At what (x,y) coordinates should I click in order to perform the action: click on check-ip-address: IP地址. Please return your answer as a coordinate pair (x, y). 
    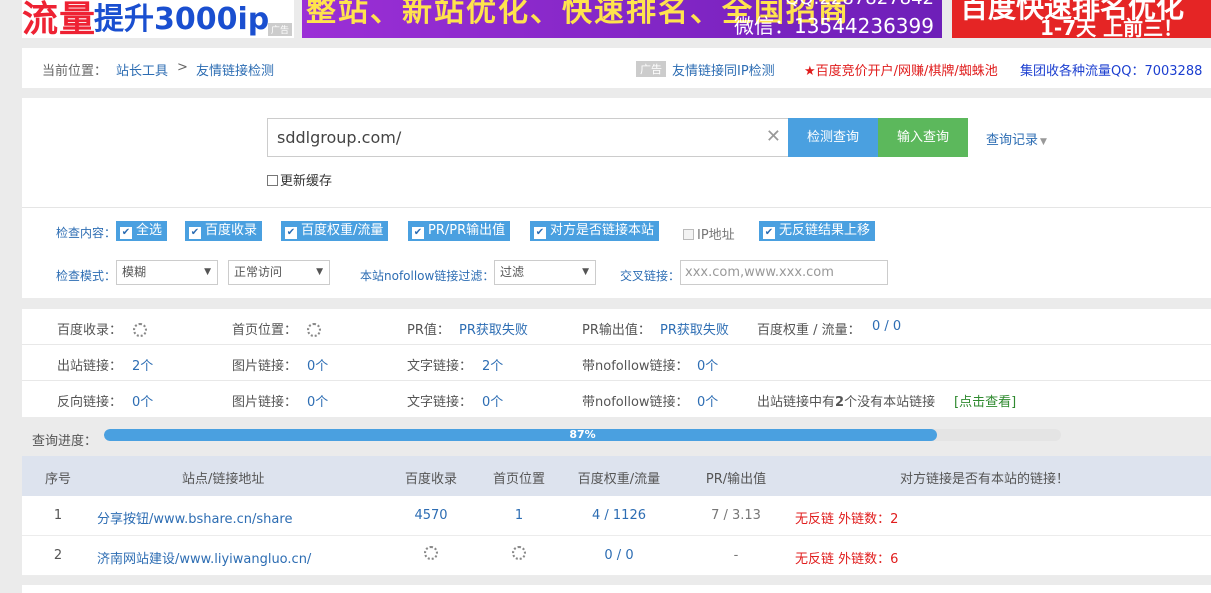
    Looking at the image, I should click on (709, 233).